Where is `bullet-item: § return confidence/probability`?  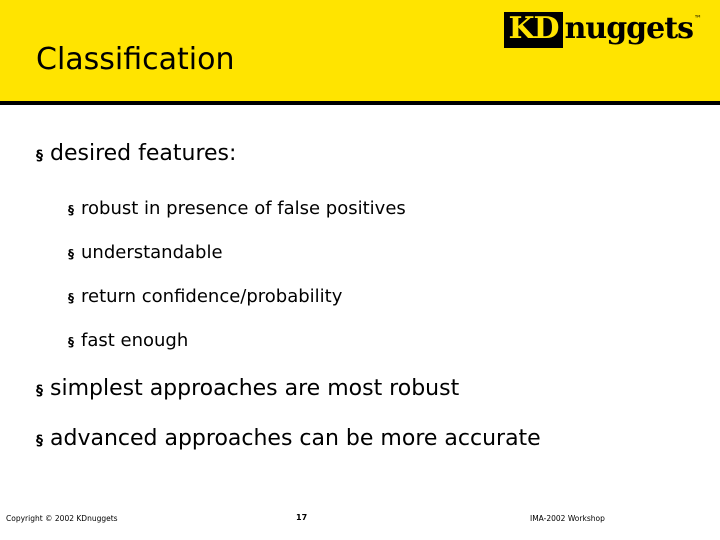 bullet-item: § return confidence/probability is located at coordinates (205, 296).